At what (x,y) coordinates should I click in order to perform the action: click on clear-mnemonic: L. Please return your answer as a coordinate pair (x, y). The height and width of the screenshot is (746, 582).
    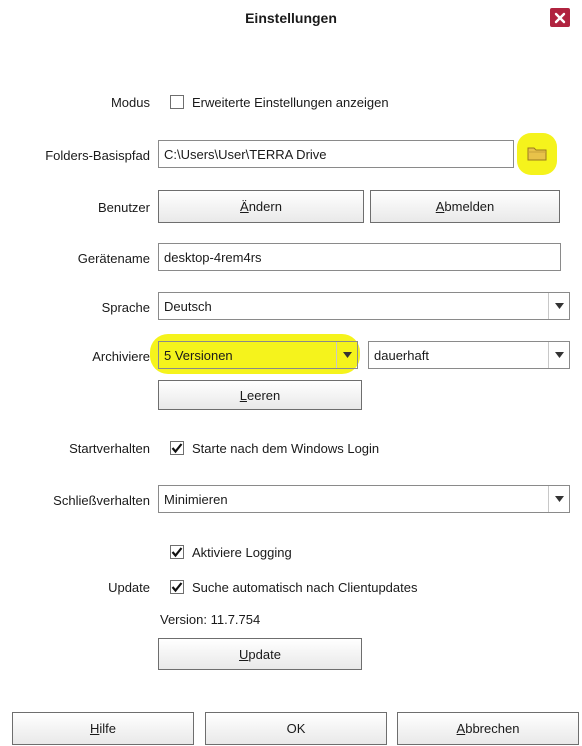
    Looking at the image, I should click on (243, 395).